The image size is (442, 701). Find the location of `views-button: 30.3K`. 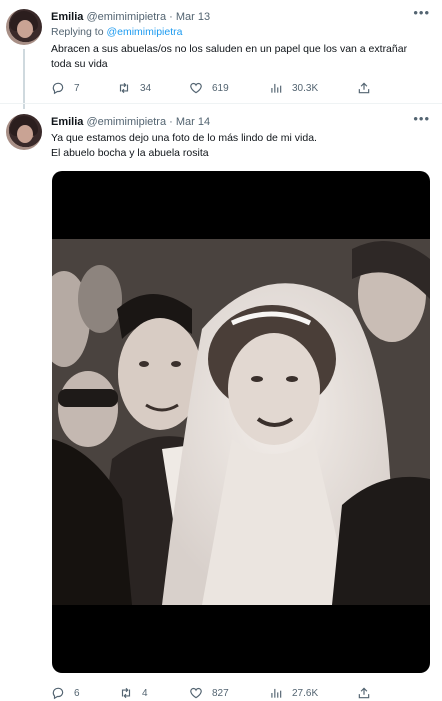

views-button: 30.3K is located at coordinates (293, 88).